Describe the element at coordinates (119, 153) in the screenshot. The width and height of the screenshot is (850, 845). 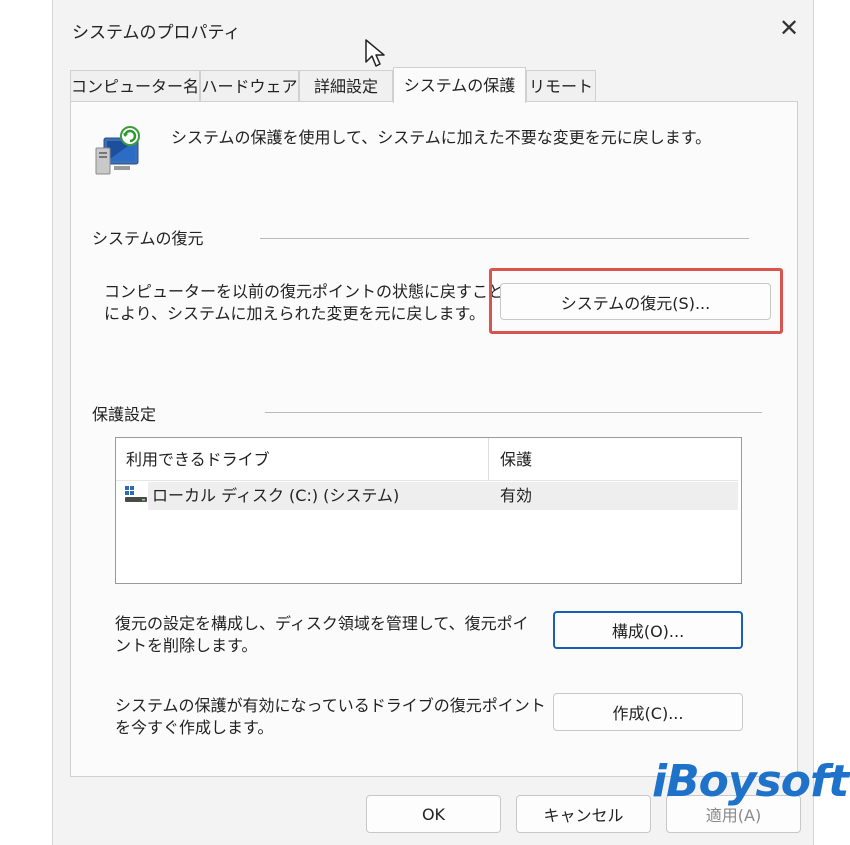
I see `system-protection-icon` at that location.